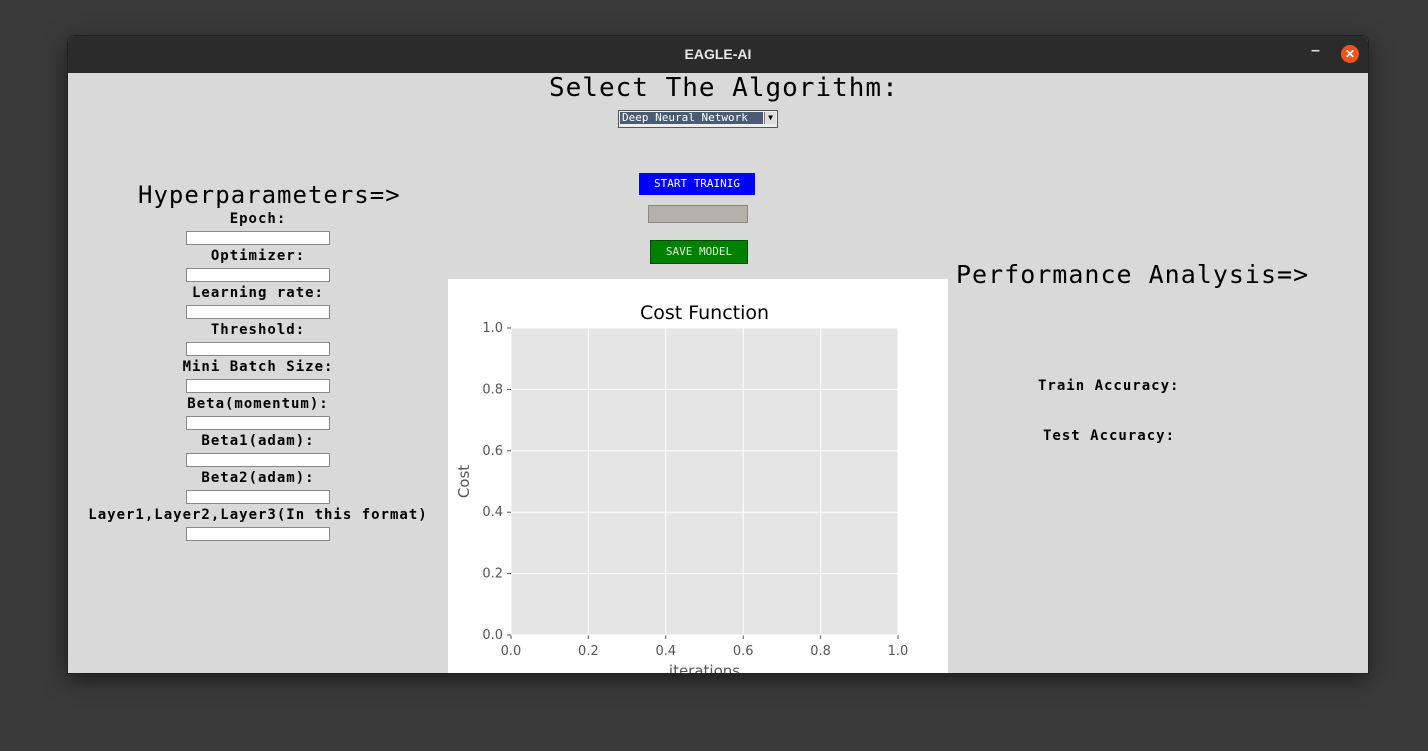 This screenshot has height=751, width=1428. What do you see at coordinates (724, 88) in the screenshot?
I see `algorithm-heading: Select The Algorithm:` at bounding box center [724, 88].